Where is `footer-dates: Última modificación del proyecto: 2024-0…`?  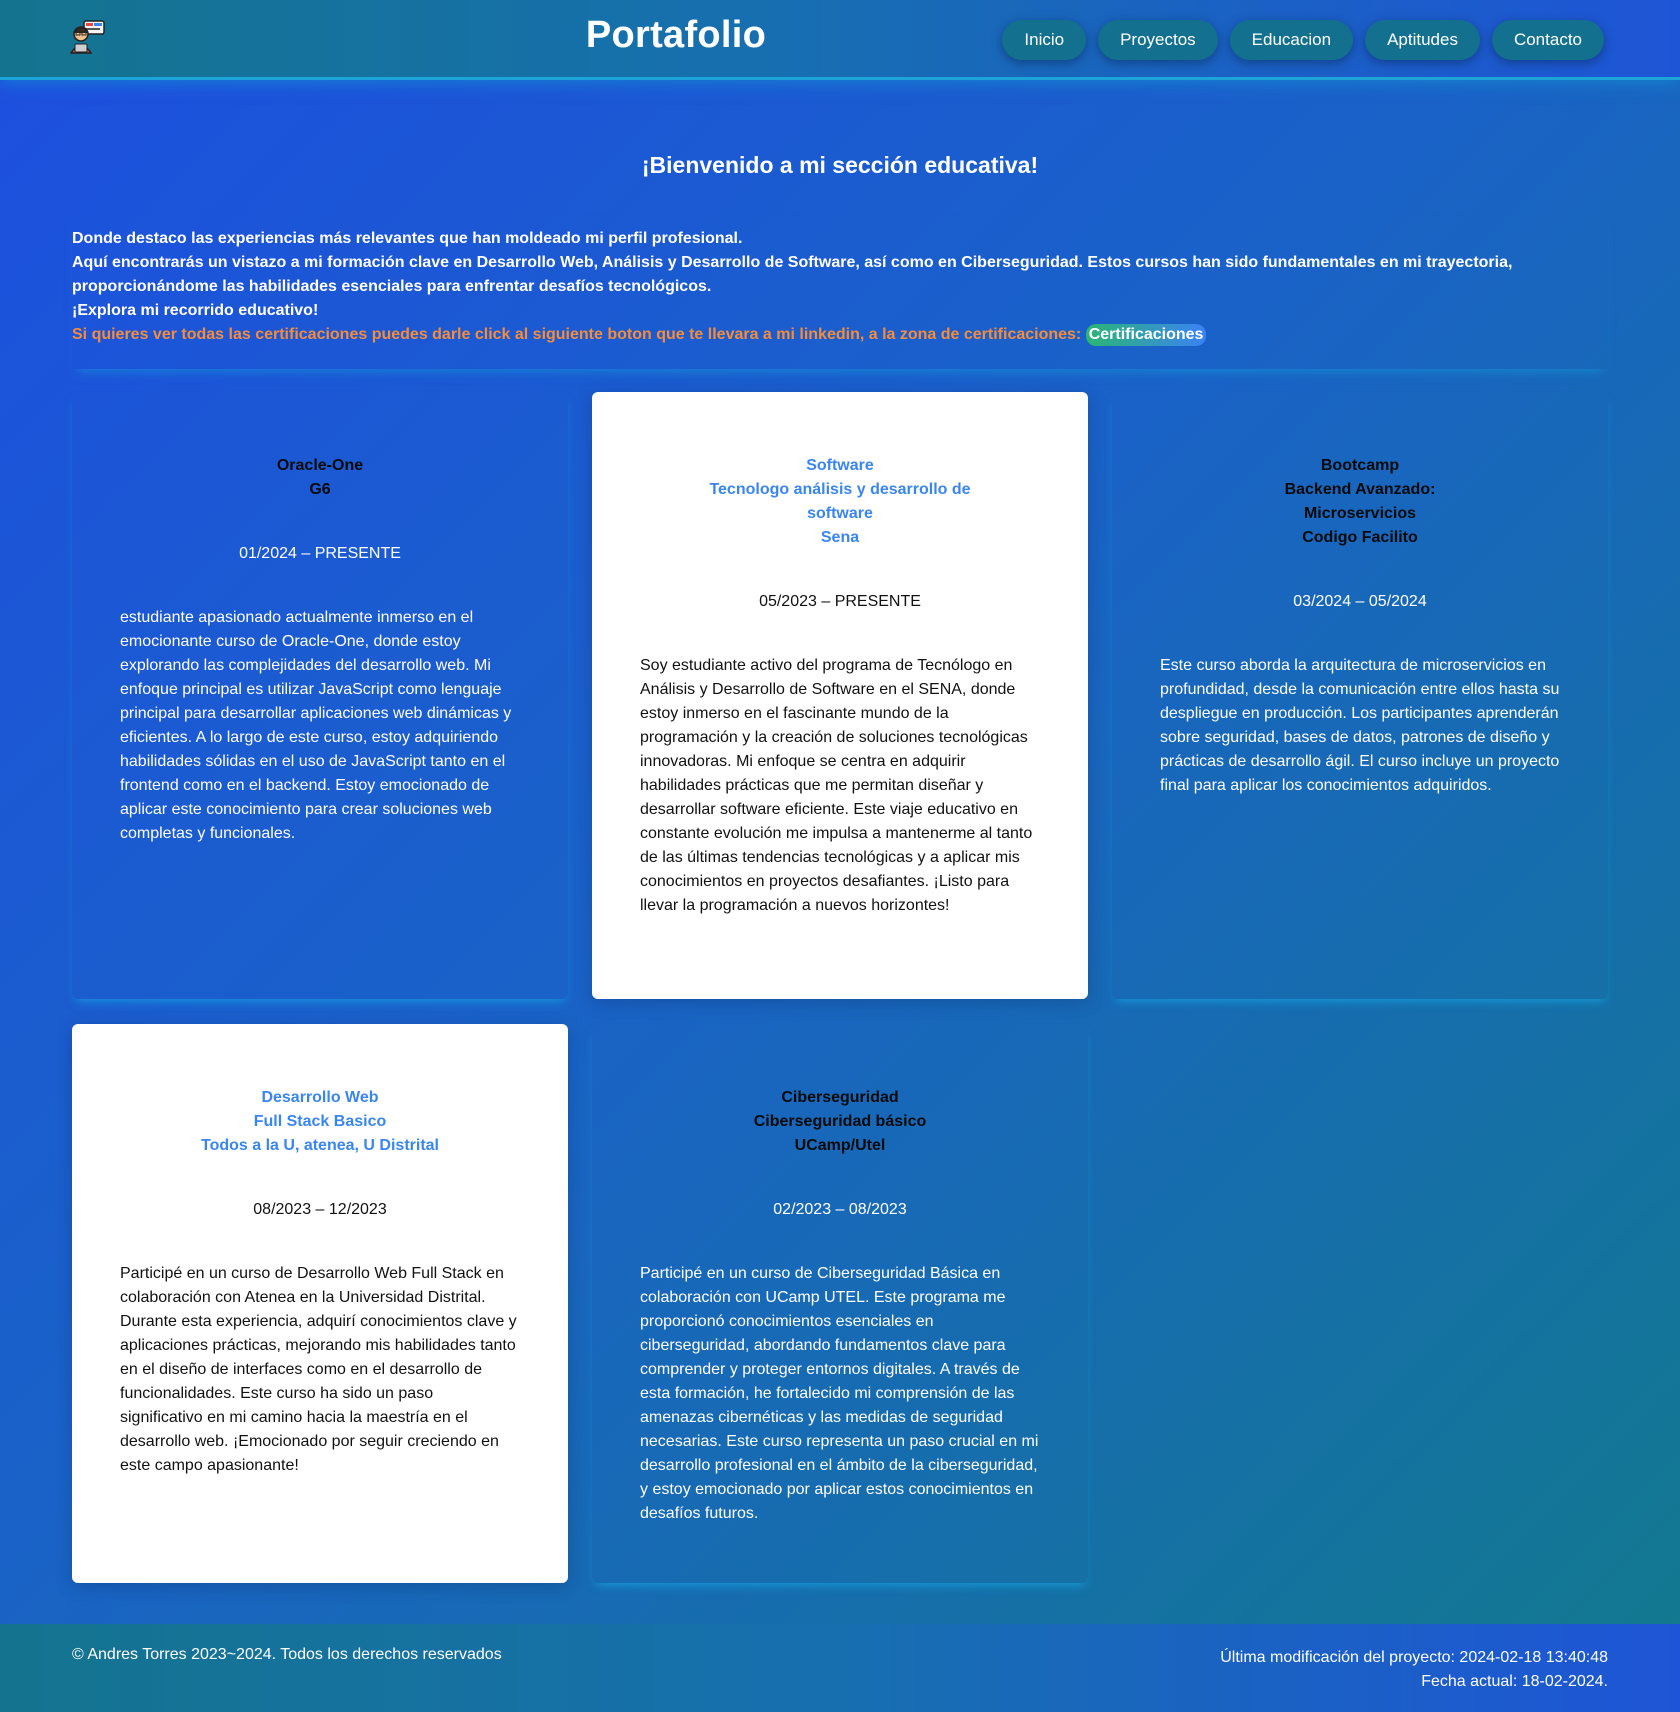
footer-dates: Última modificación del proyecto: 2024-0… is located at coordinates (1414, 1670).